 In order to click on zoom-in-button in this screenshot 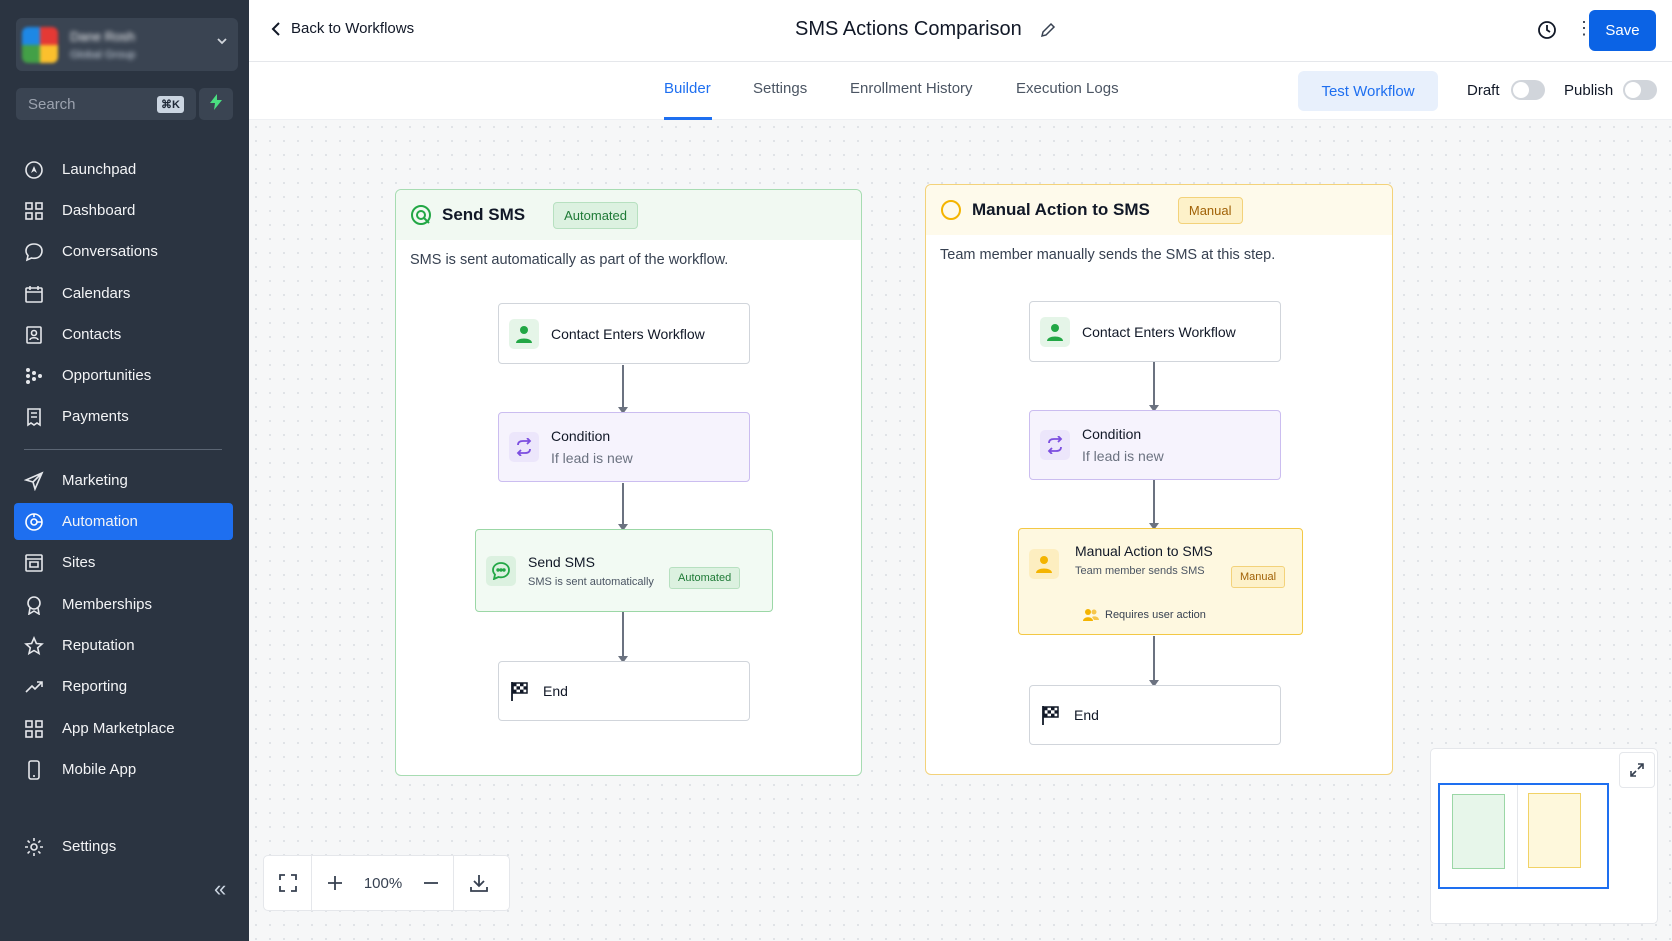, I will do `click(335, 883)`.